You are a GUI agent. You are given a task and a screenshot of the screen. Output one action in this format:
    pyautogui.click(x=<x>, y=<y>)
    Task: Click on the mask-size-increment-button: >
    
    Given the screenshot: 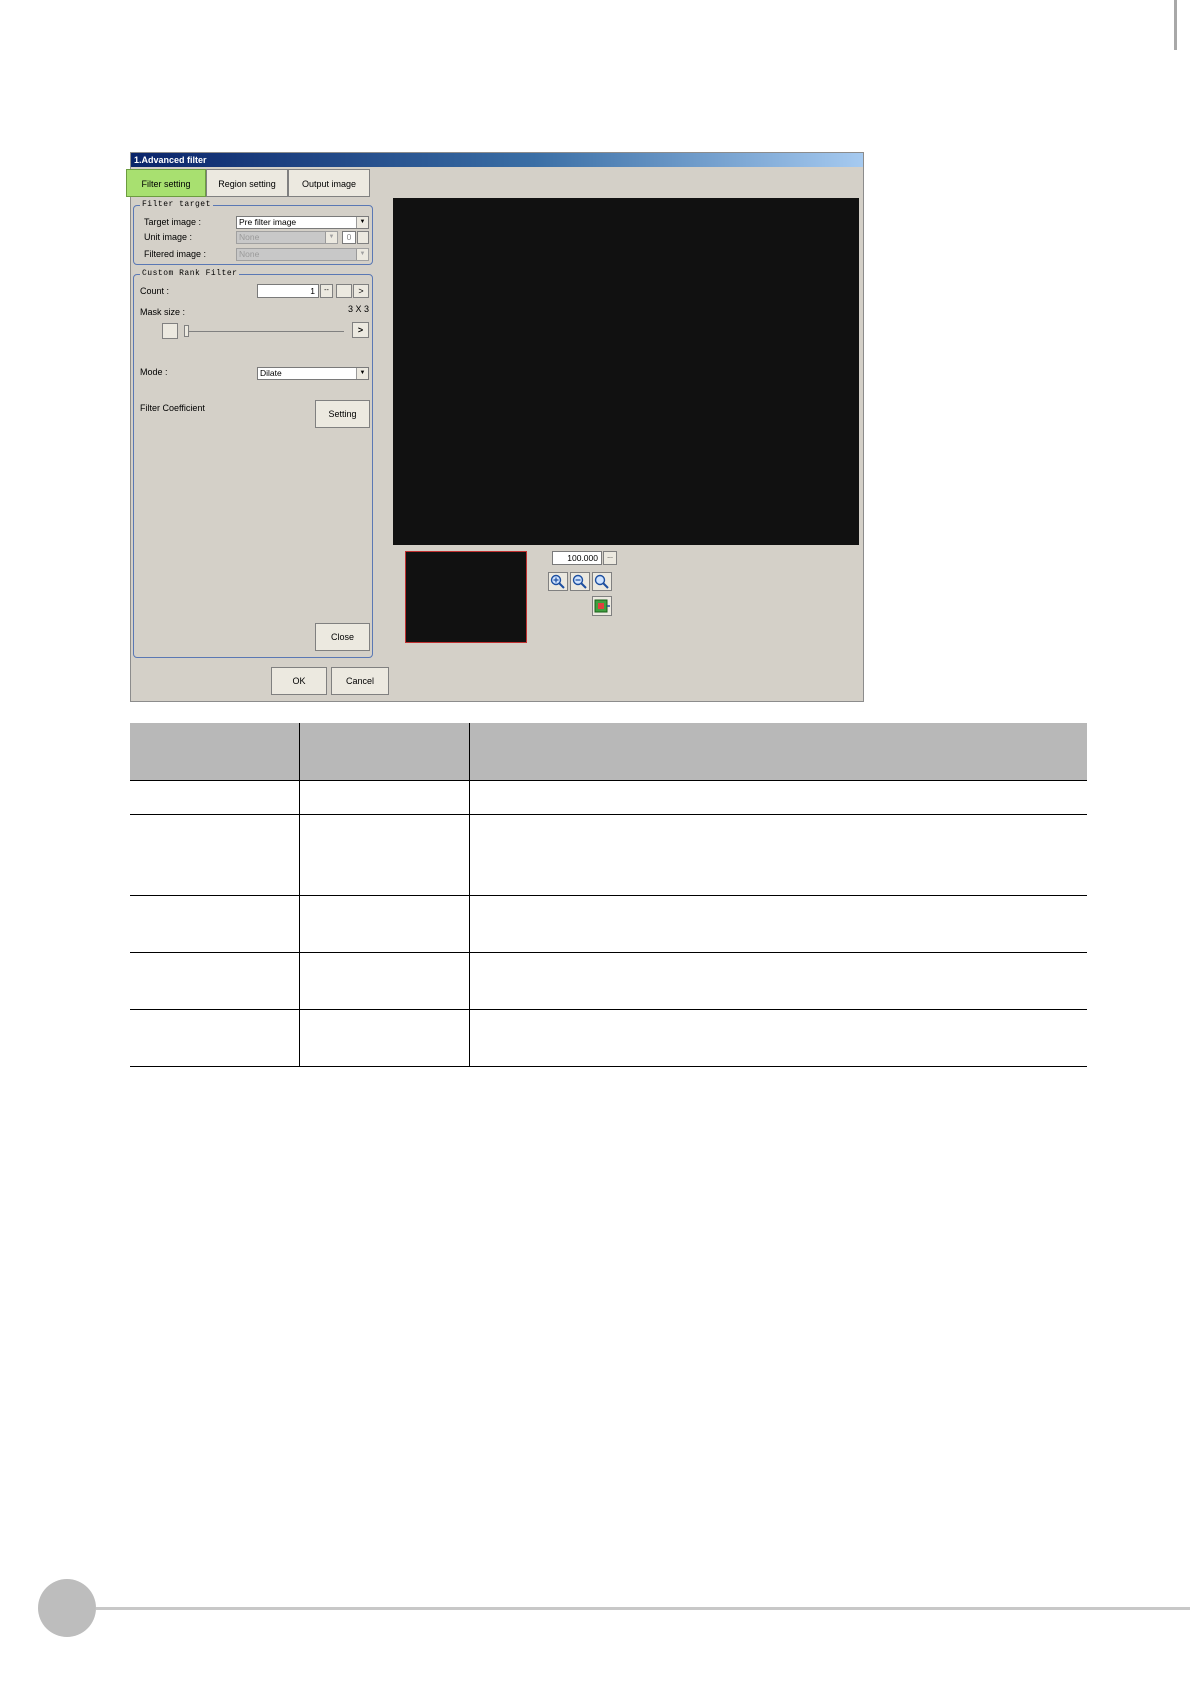 What is the action you would take?
    pyautogui.click(x=360, y=330)
    